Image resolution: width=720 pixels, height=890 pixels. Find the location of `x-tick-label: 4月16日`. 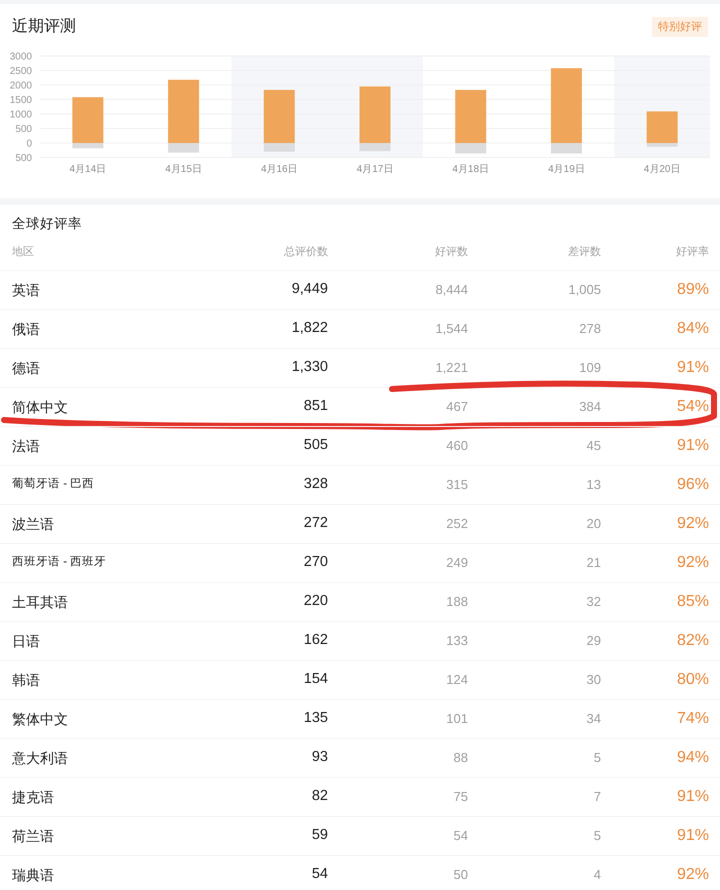

x-tick-label: 4月16日 is located at coordinates (279, 169).